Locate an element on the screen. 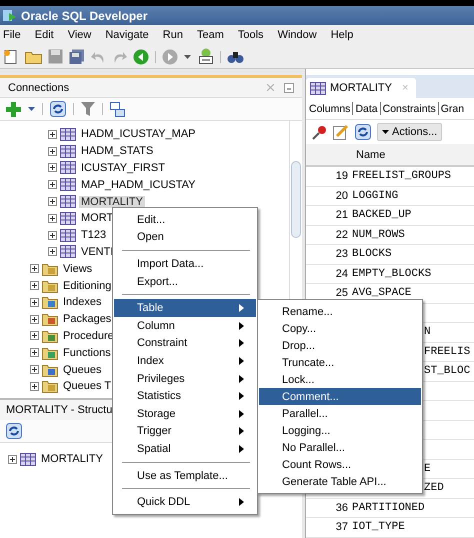 Image resolution: width=474 pixels, height=538 pixels. scrollbar-thumb is located at coordinates (296, 199).